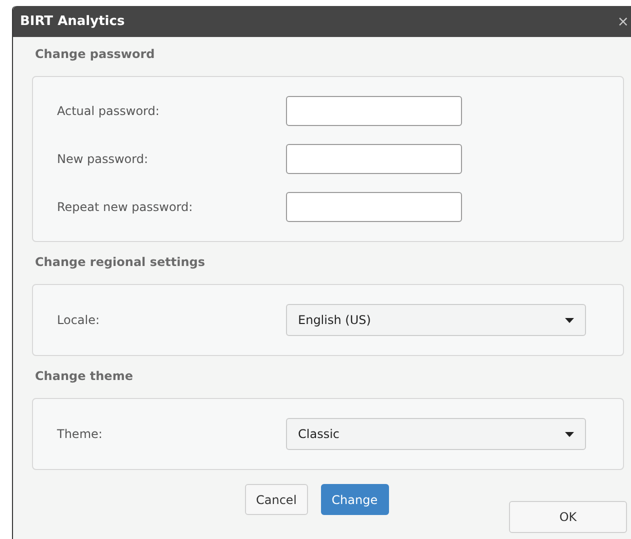  I want to click on field-label: Actual password:, so click(108, 111).